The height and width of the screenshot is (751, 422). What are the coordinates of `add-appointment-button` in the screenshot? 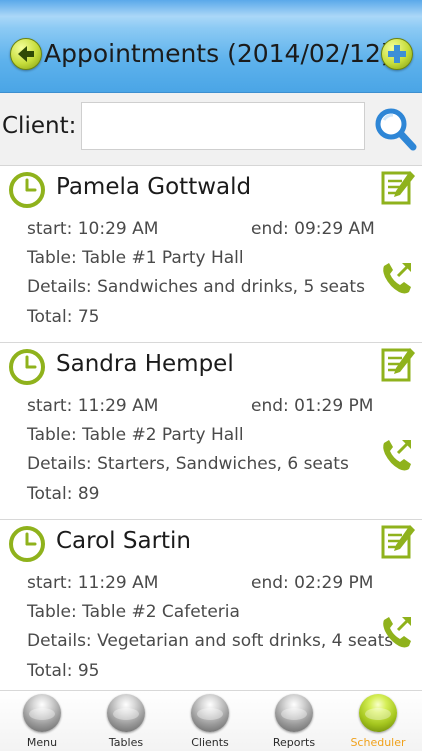 It's located at (397, 54).